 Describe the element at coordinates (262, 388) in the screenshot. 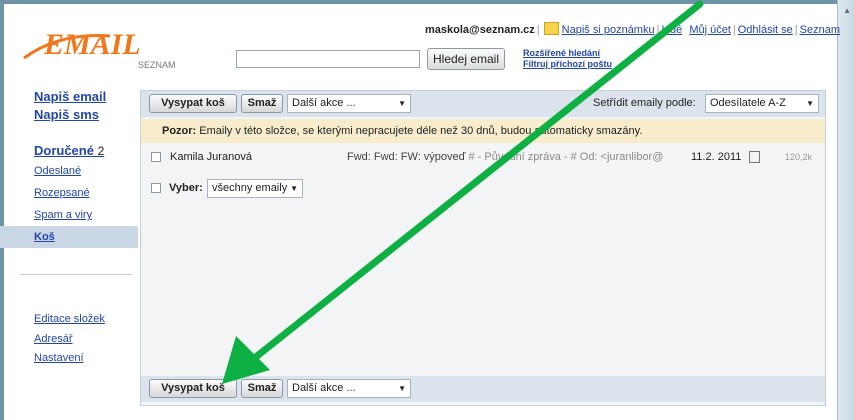

I see `delete-button-bottom: Smaž` at that location.